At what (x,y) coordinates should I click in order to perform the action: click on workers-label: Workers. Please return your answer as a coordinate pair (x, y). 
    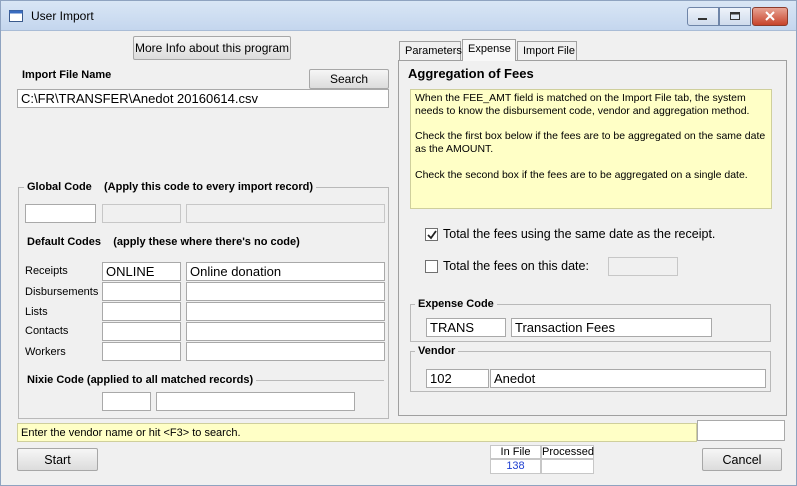
    Looking at the image, I should click on (45, 352).